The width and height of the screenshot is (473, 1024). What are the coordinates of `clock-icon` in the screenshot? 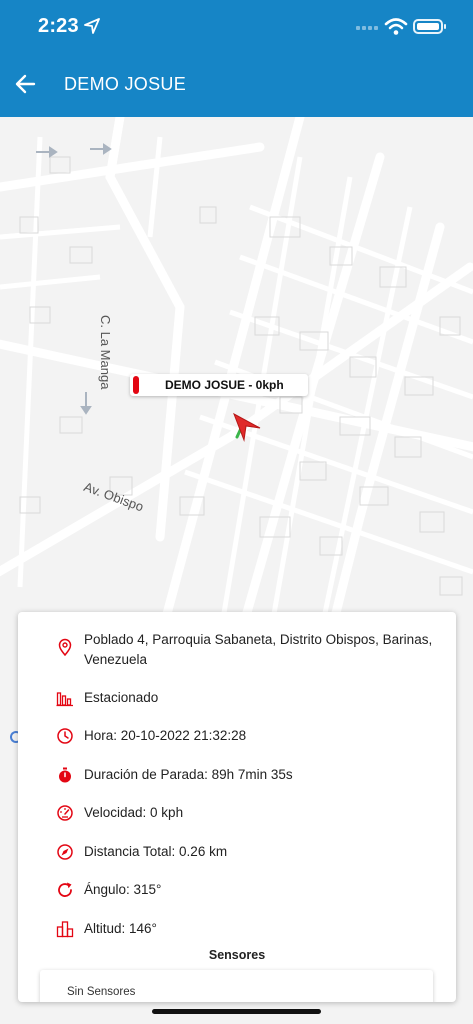 It's located at (65, 736).